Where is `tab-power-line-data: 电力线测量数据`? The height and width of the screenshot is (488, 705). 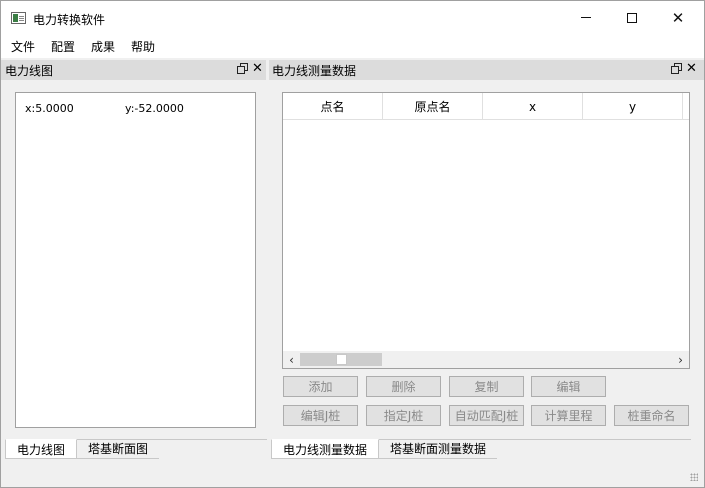 tab-power-line-data: 电力线测量数据 is located at coordinates (325, 449).